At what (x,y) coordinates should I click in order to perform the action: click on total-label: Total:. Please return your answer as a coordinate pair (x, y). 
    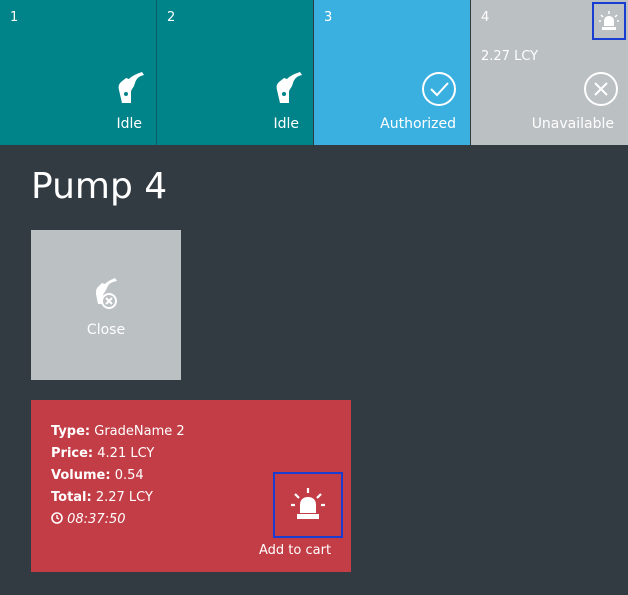
    Looking at the image, I should click on (71, 497).